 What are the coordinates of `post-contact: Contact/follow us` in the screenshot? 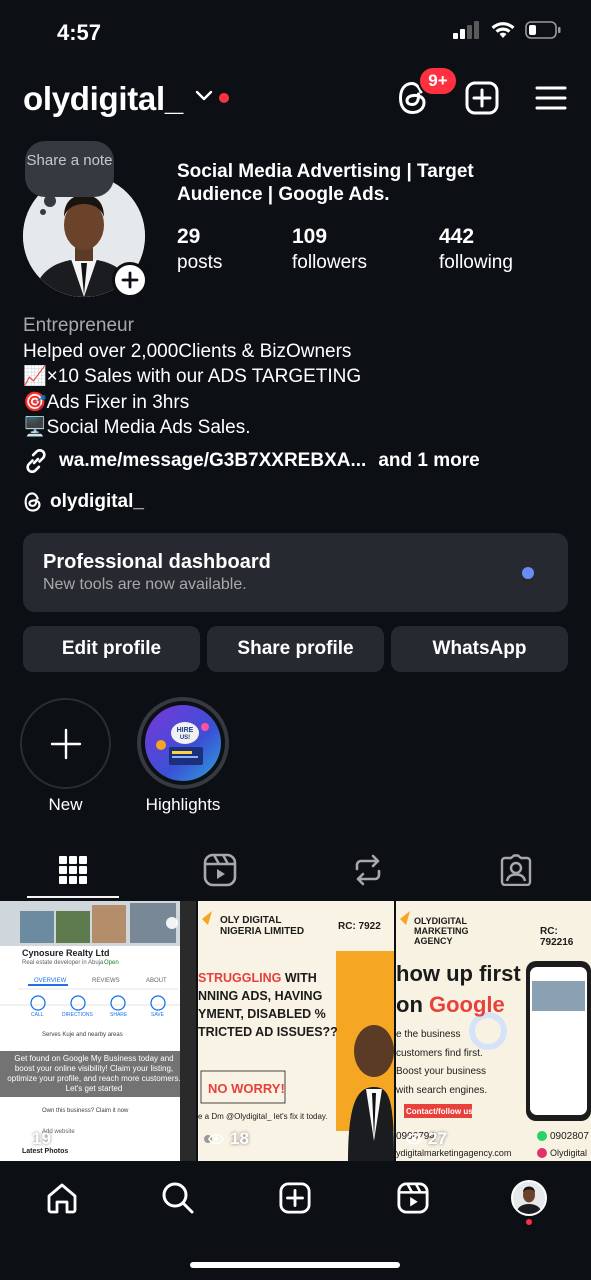 It's located at (439, 1111).